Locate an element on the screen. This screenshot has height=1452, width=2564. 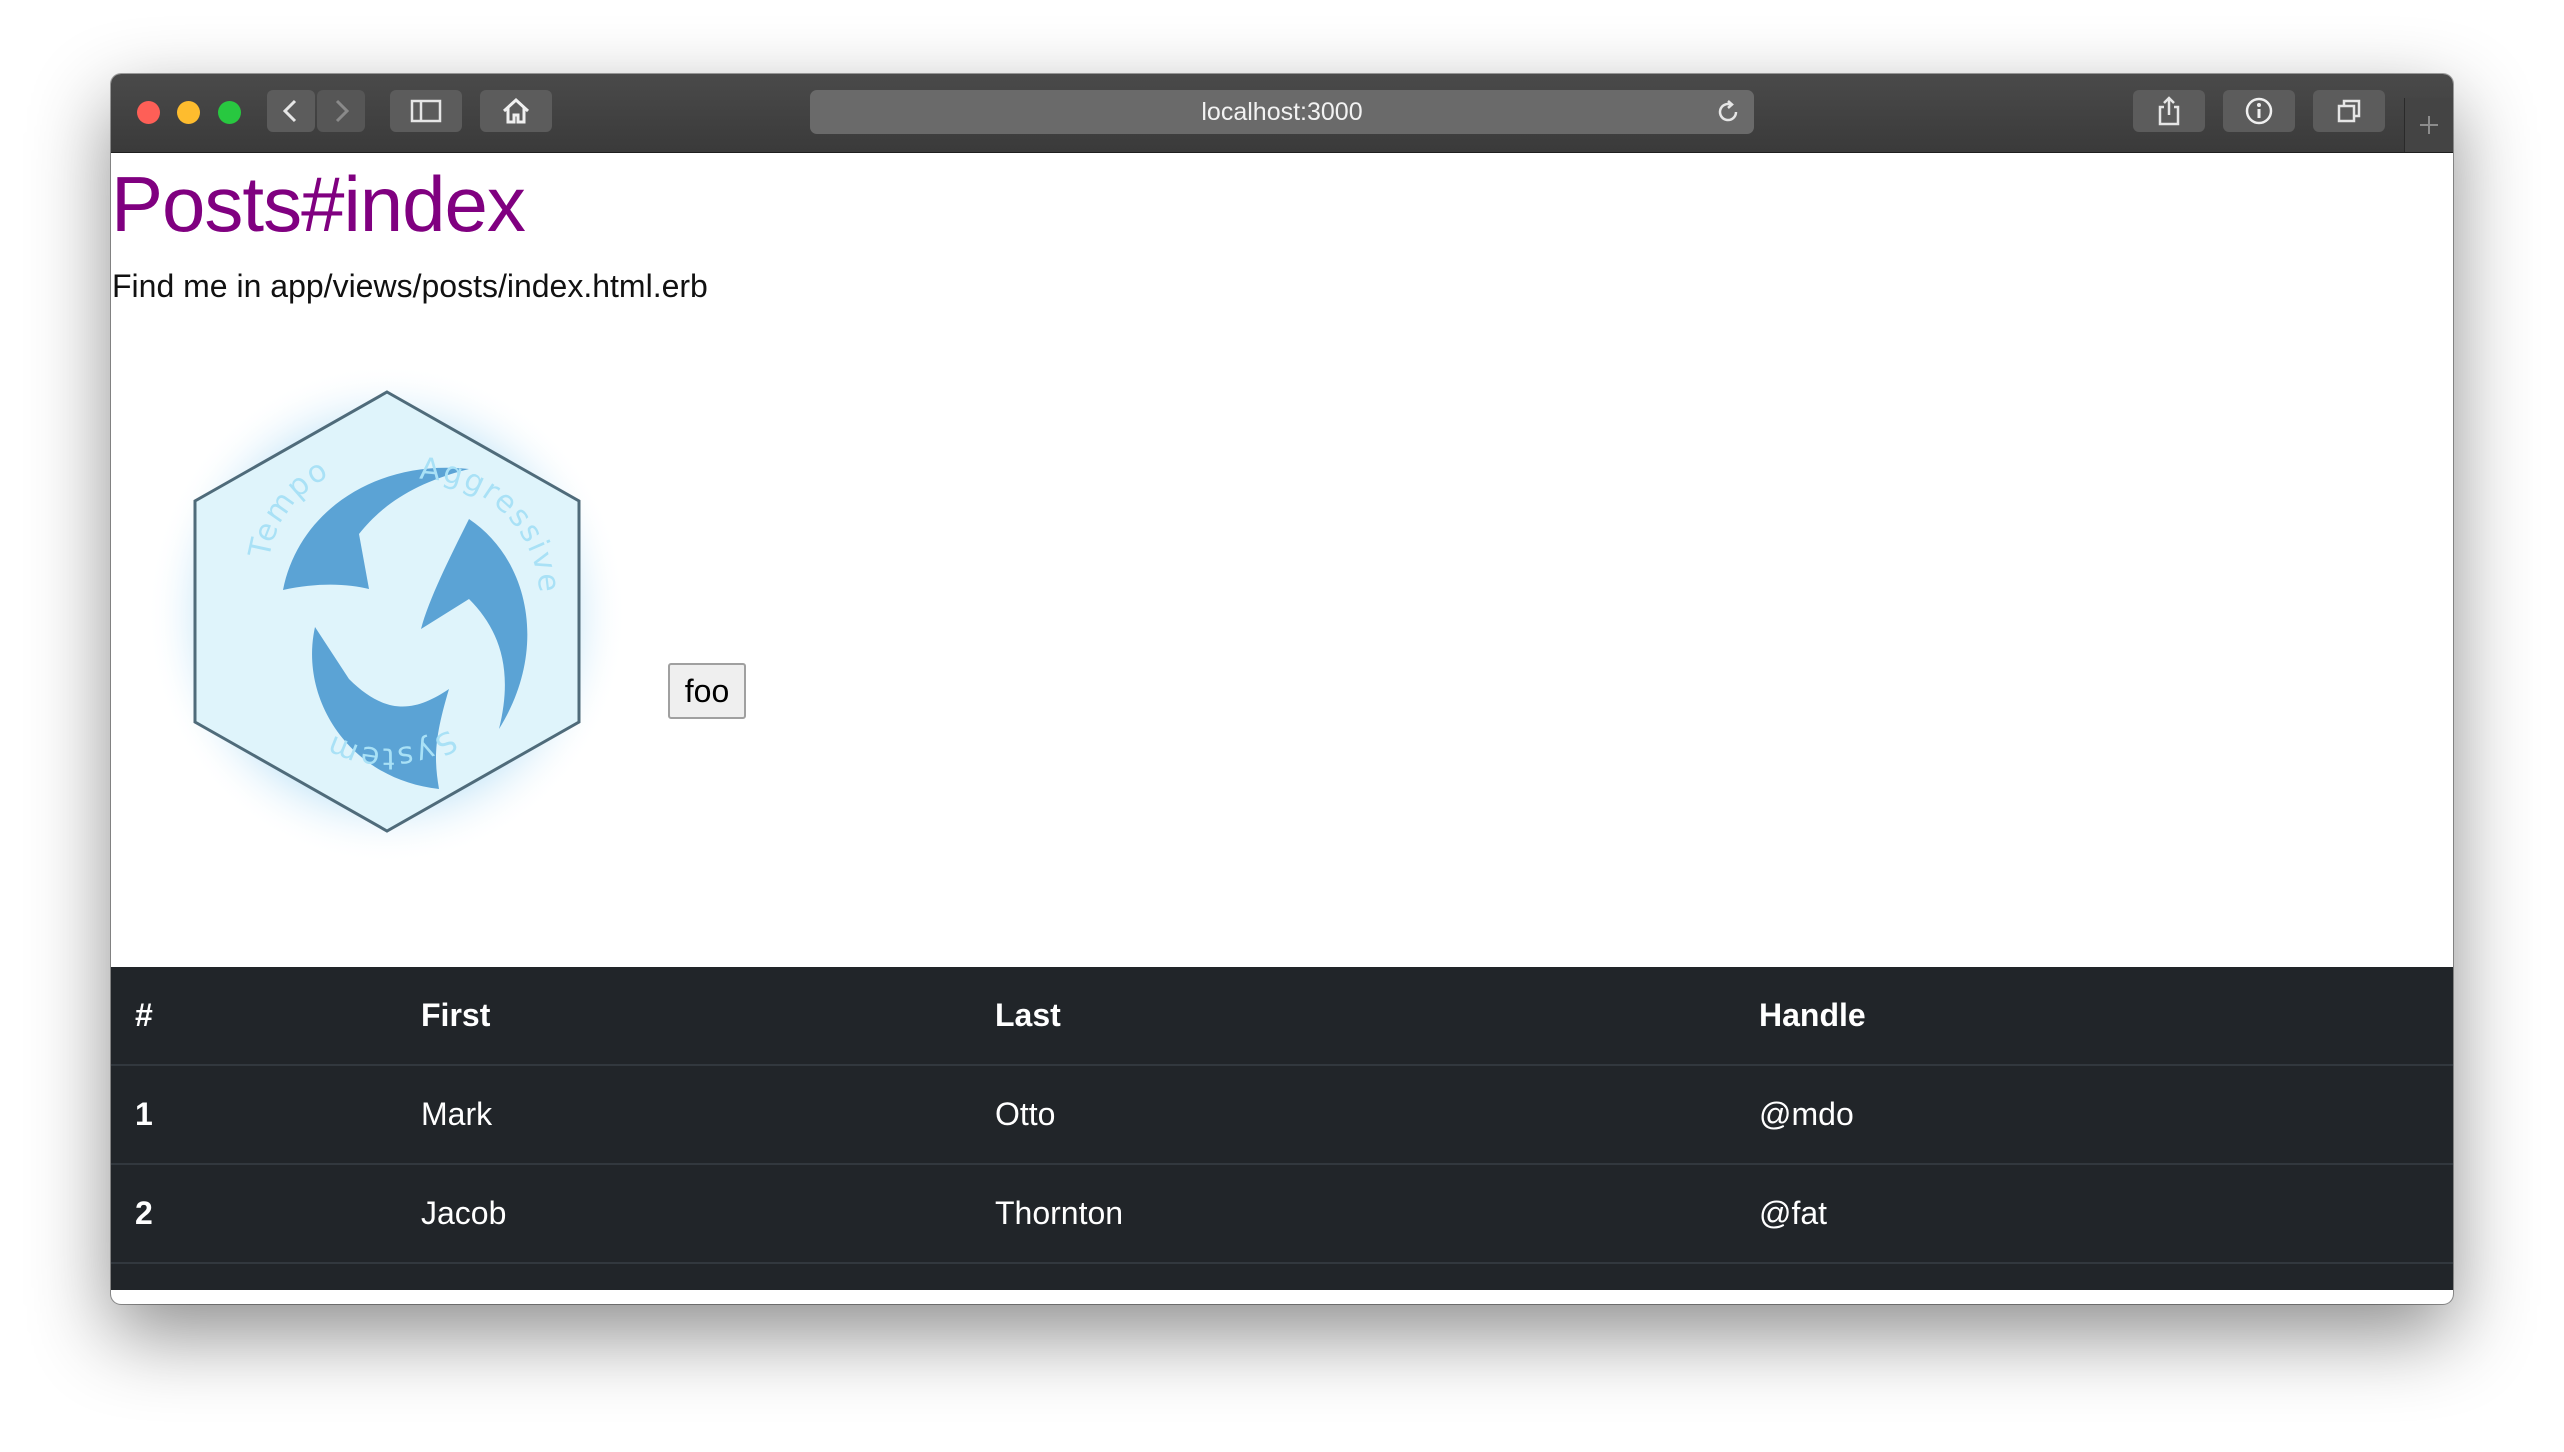
home-button is located at coordinates (516, 111).